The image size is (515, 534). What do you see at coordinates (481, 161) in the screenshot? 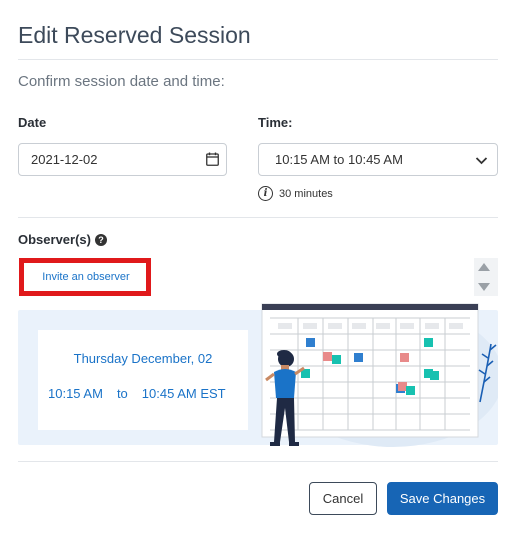
I see `chevron-down-icon` at bounding box center [481, 161].